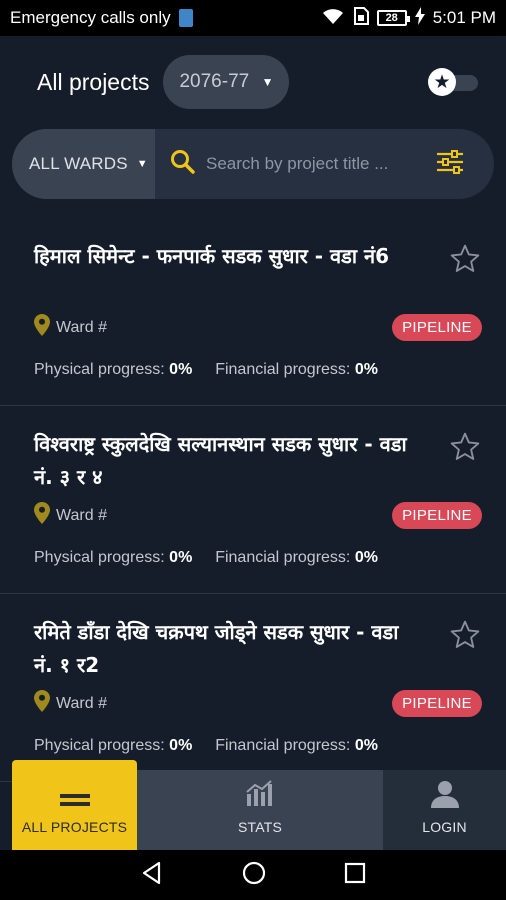  Describe the element at coordinates (445, 795) in the screenshot. I see `user-icon` at that location.